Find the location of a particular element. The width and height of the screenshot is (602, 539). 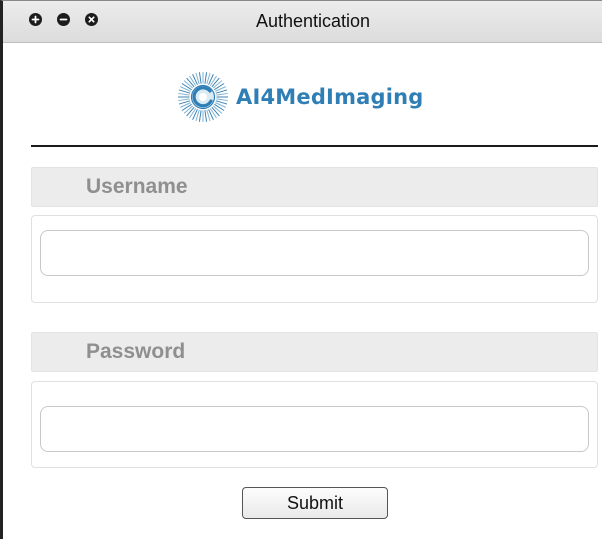

title-bar: Authentication is located at coordinates (302, 22).